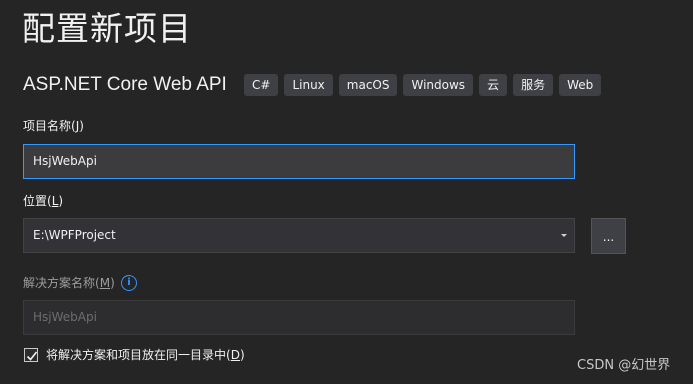 The image size is (693, 384). Describe the element at coordinates (580, 85) in the screenshot. I see `tag-web: Web` at that location.